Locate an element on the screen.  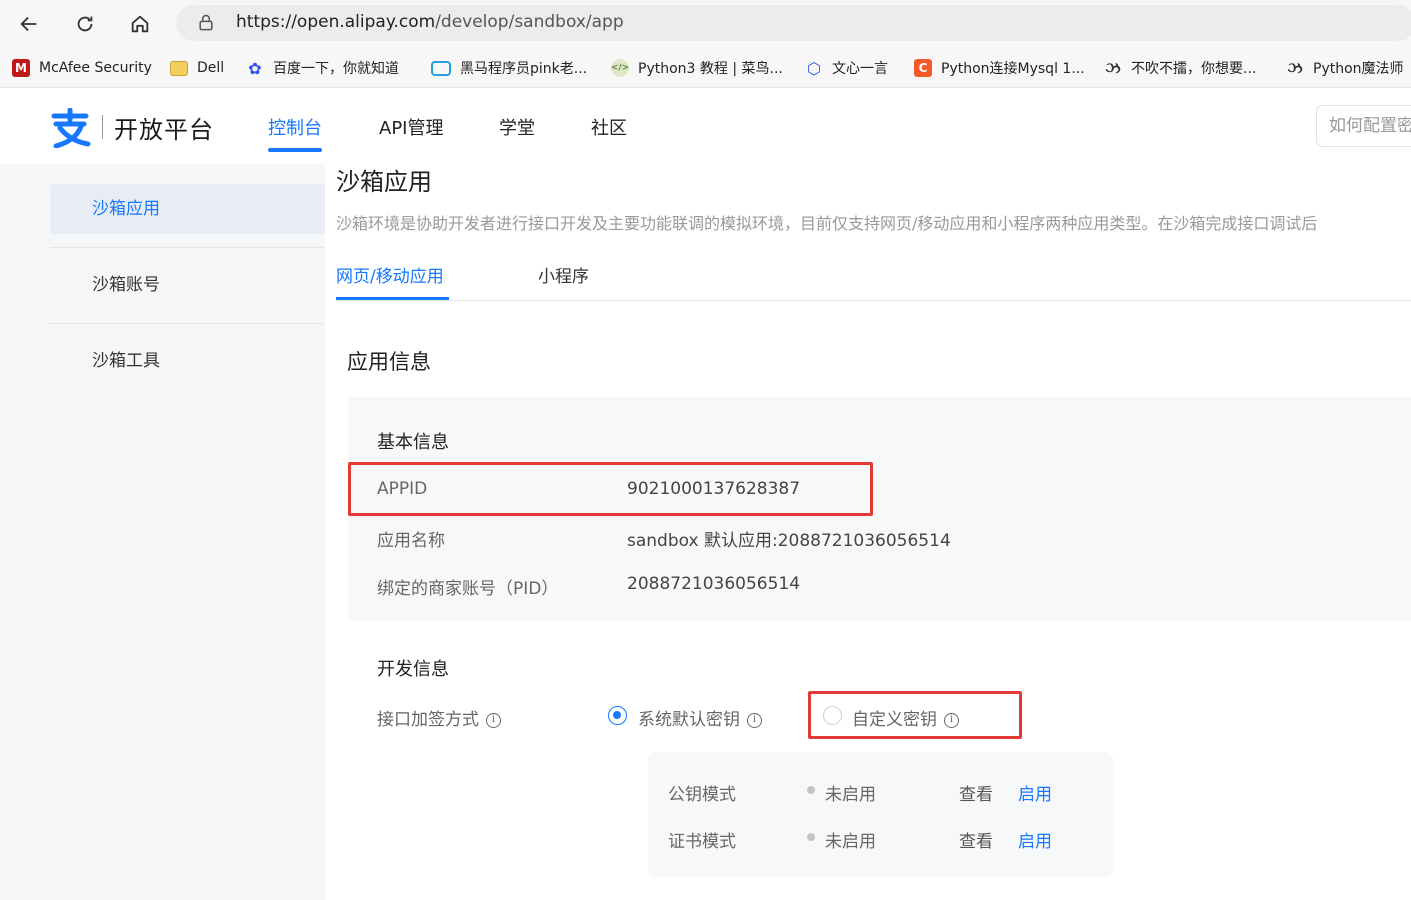
public-key-view-button: 查看 is located at coordinates (976, 792).